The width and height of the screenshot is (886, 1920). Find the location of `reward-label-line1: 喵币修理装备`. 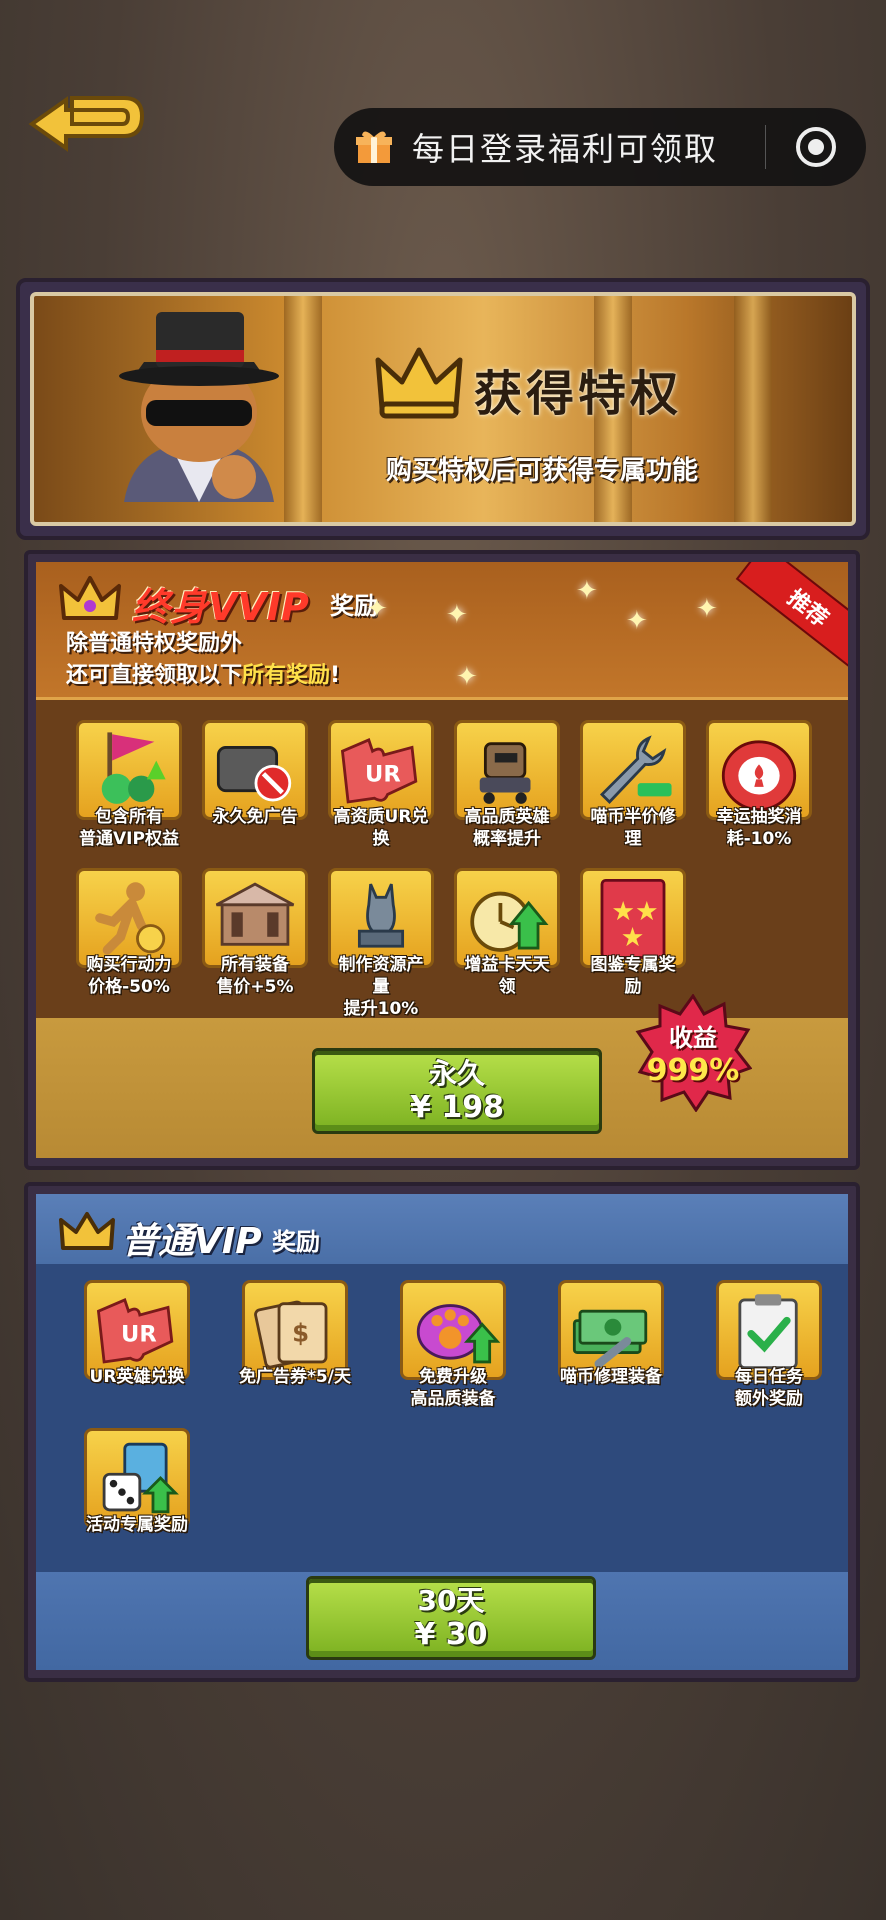

reward-label-line1: 喵币修理装备 is located at coordinates (611, 1377).